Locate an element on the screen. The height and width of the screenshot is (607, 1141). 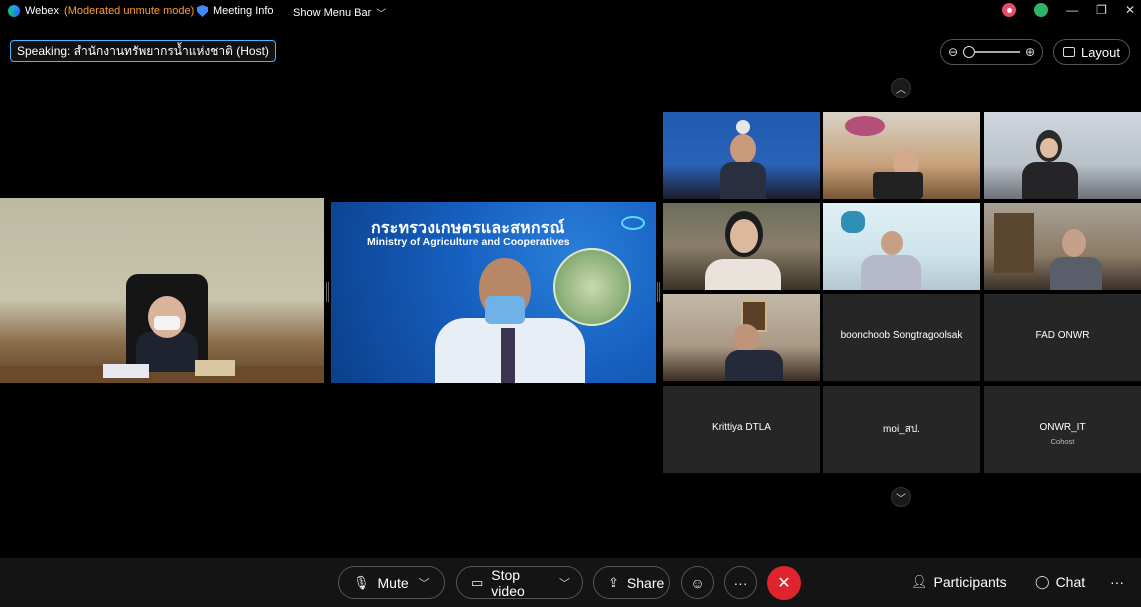
participant-tile: moi_สป. is located at coordinates (901, 429).